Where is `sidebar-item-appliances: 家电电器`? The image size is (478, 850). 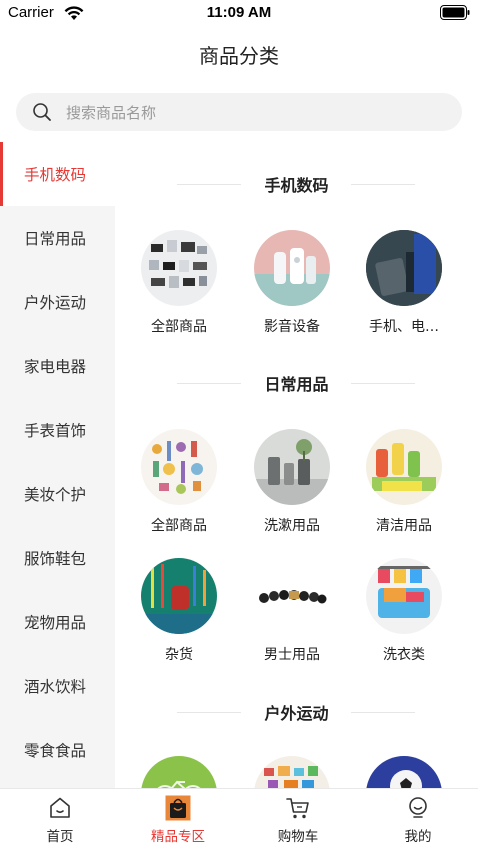
sidebar-item-appliances: 家电电器 is located at coordinates (57, 366).